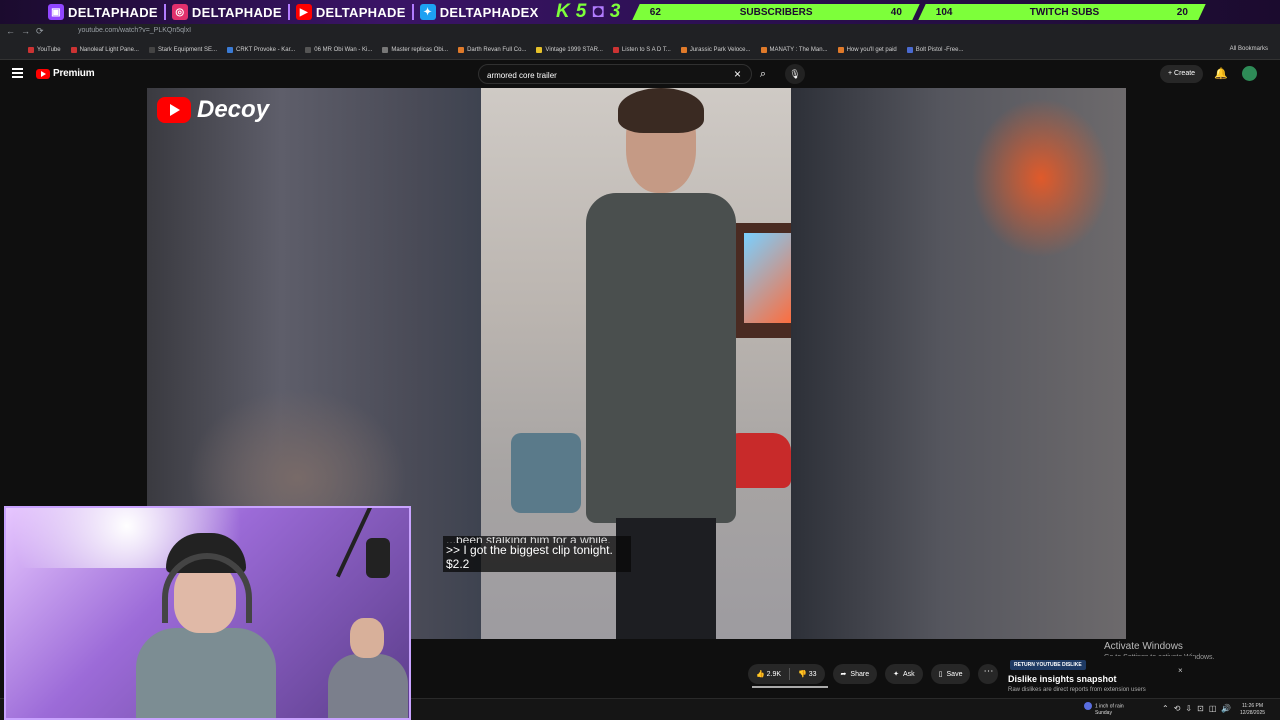  What do you see at coordinates (1062, 679) in the screenshot?
I see `popup-title: Dislike insights snapshot` at bounding box center [1062, 679].